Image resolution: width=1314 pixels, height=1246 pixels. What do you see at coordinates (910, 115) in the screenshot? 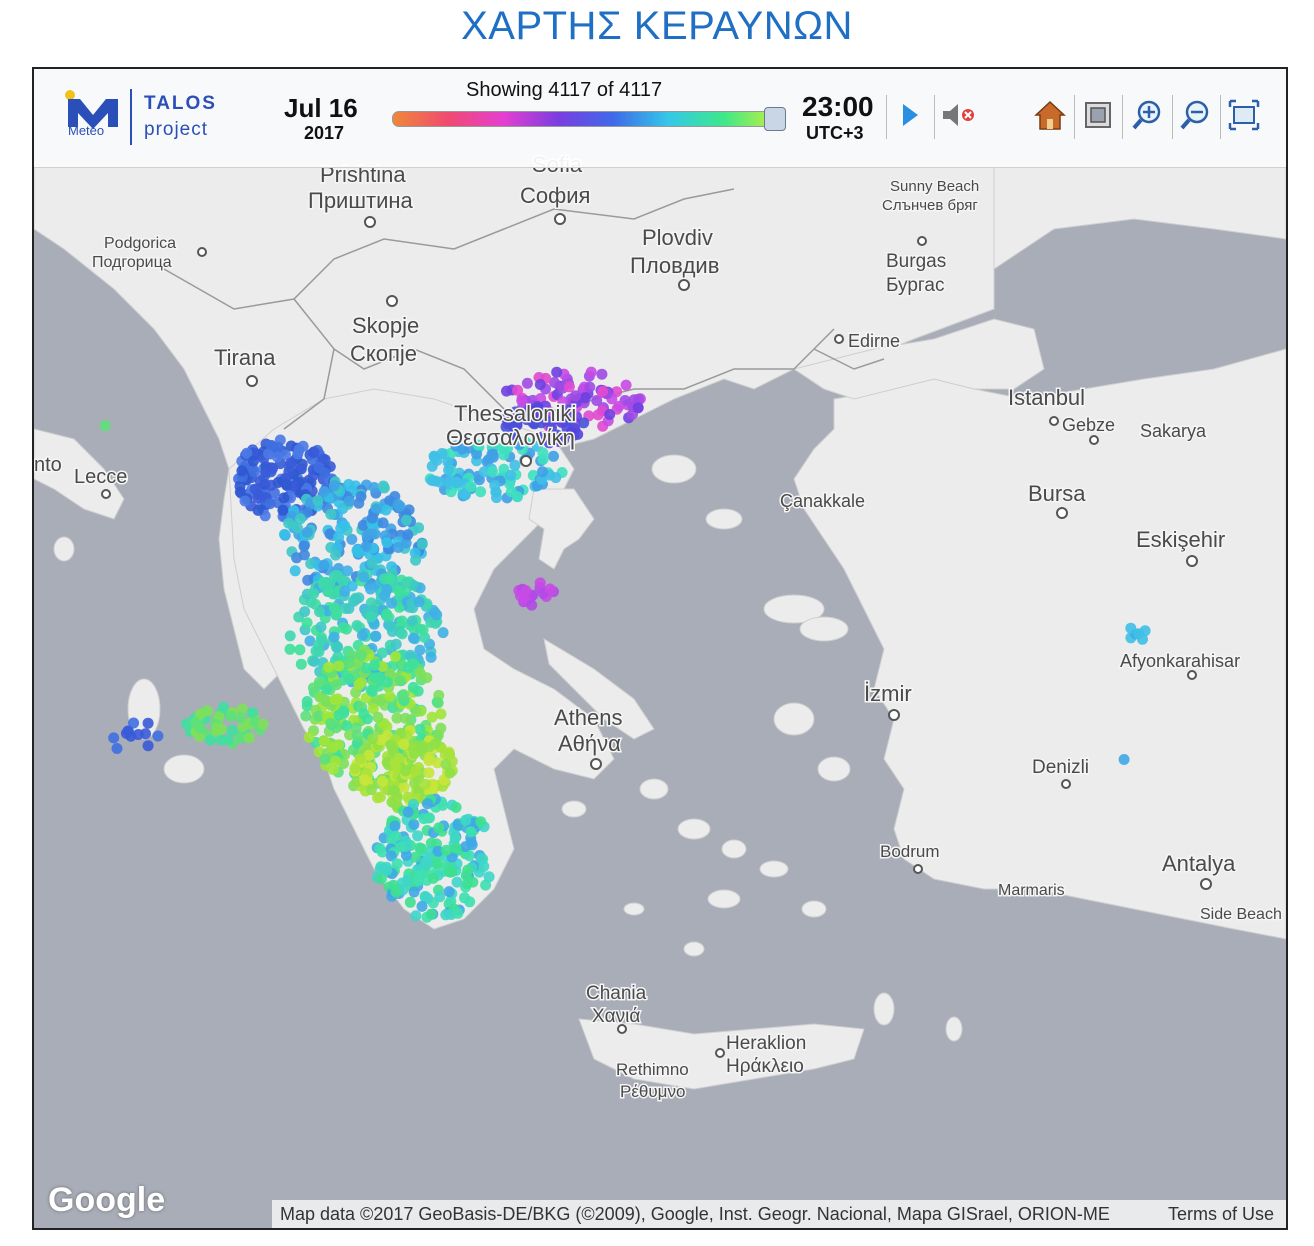
I see `play-button` at bounding box center [910, 115].